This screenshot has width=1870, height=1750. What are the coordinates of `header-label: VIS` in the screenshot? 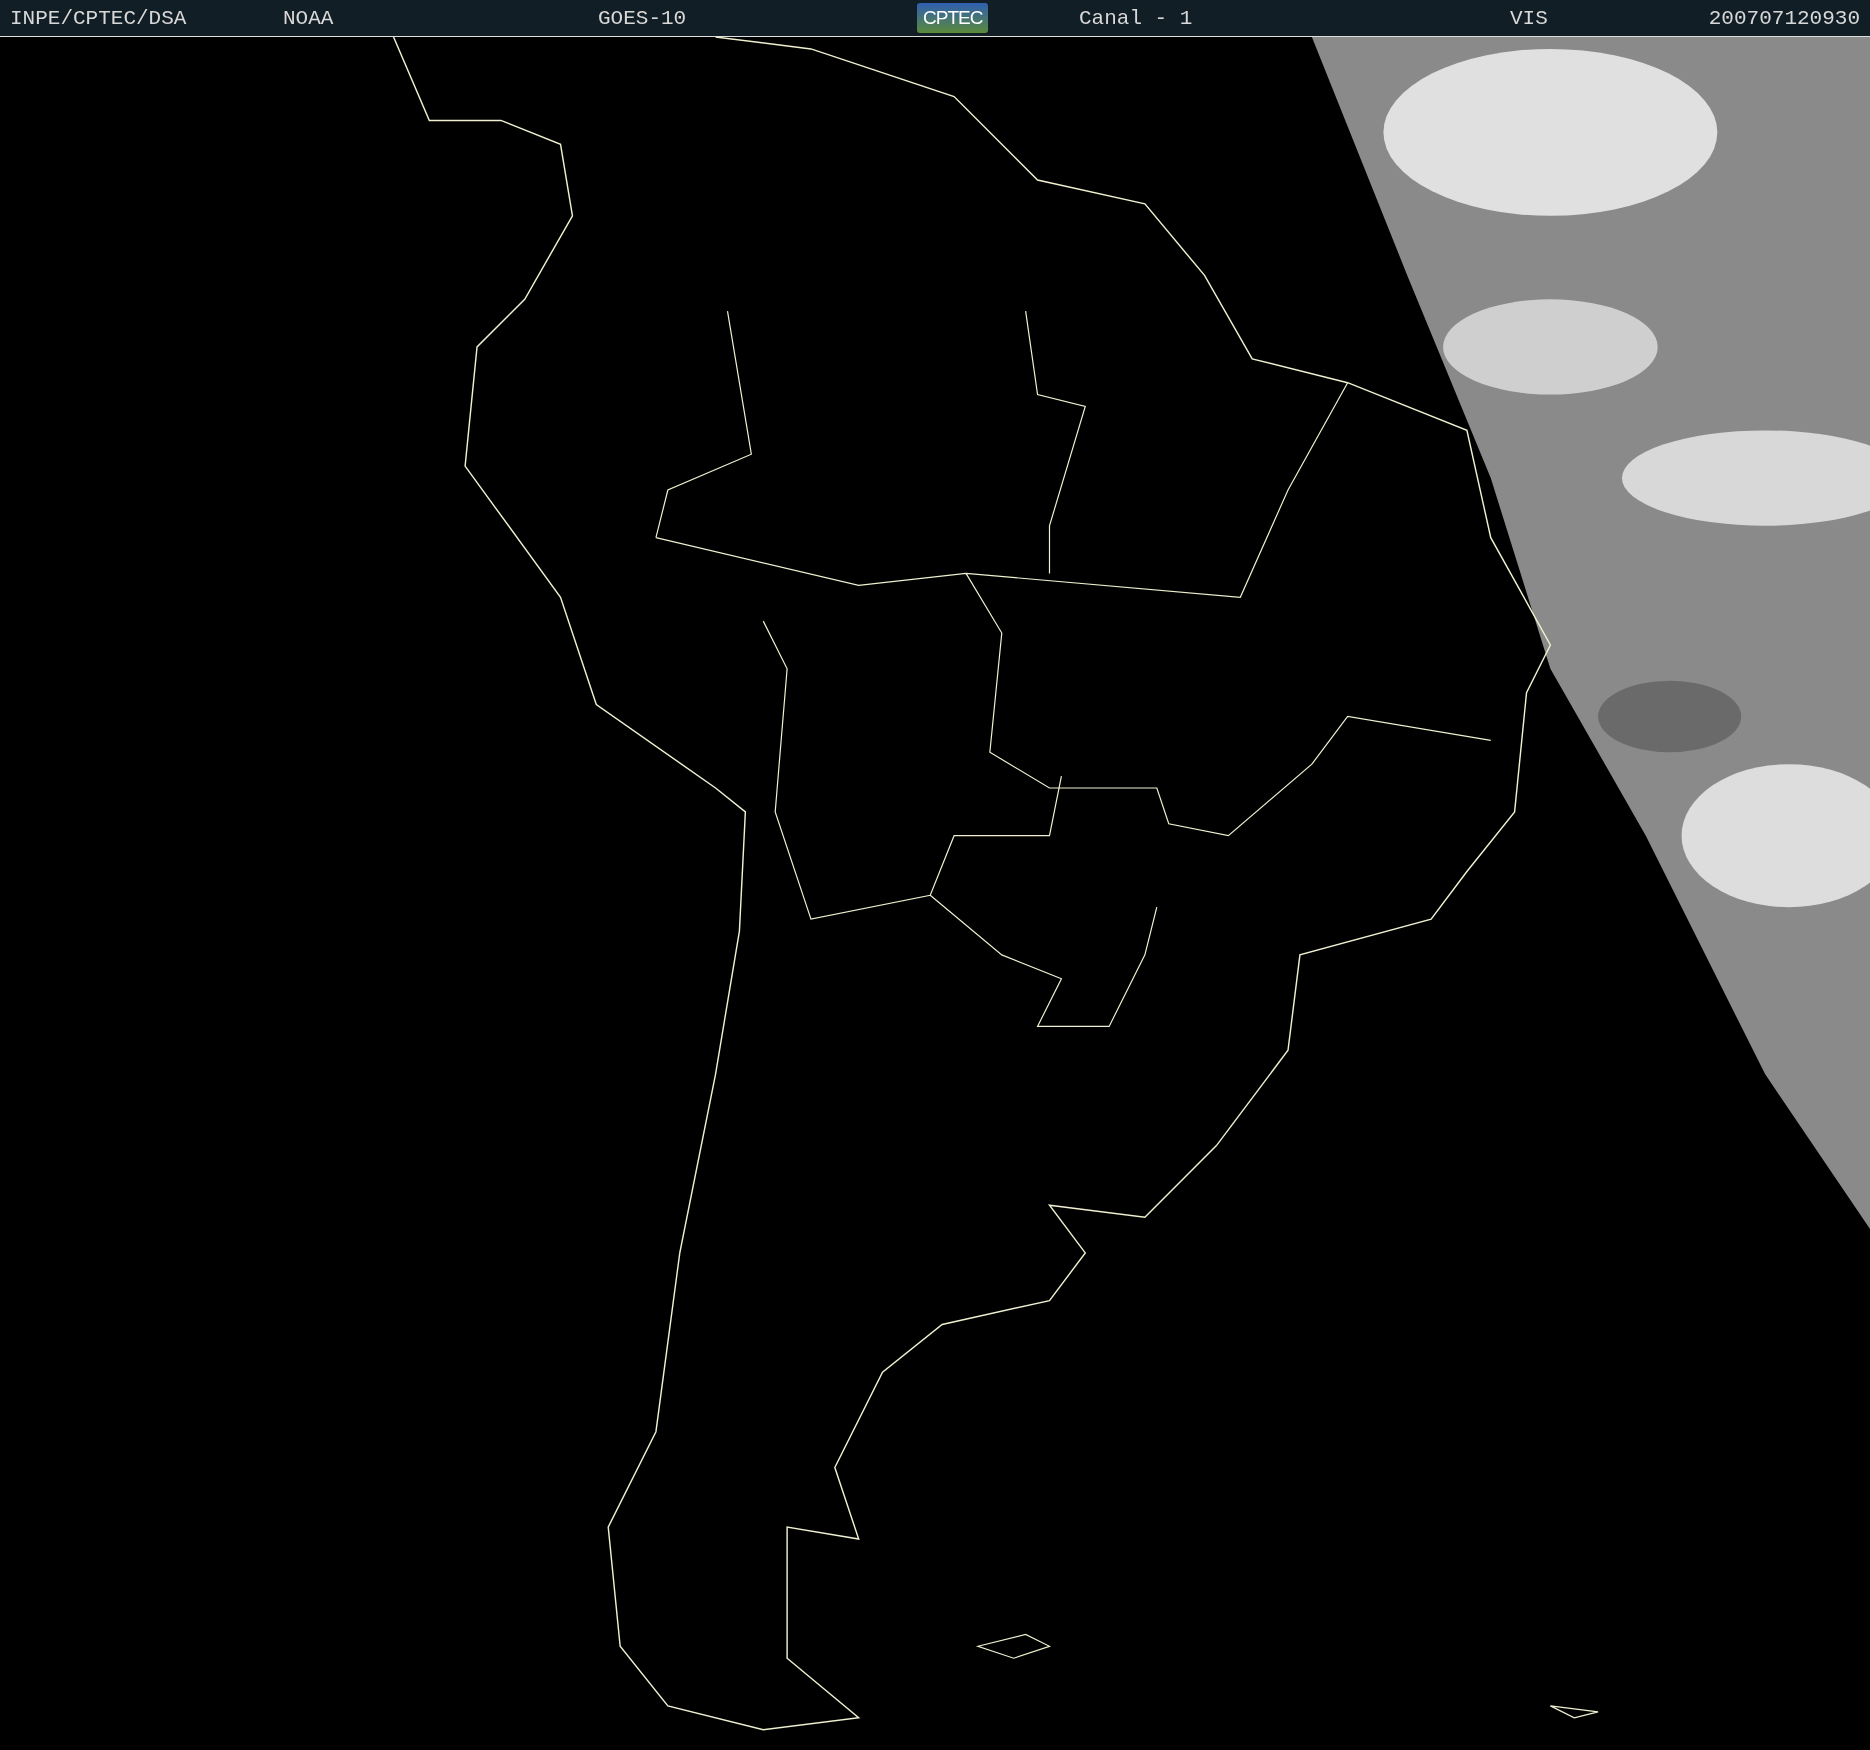 It's located at (1529, 18).